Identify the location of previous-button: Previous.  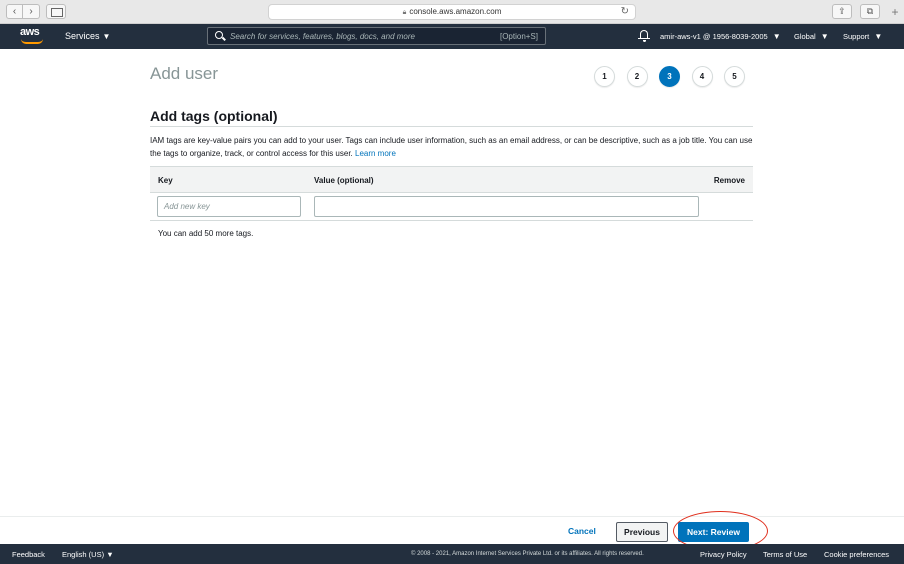
(642, 532).